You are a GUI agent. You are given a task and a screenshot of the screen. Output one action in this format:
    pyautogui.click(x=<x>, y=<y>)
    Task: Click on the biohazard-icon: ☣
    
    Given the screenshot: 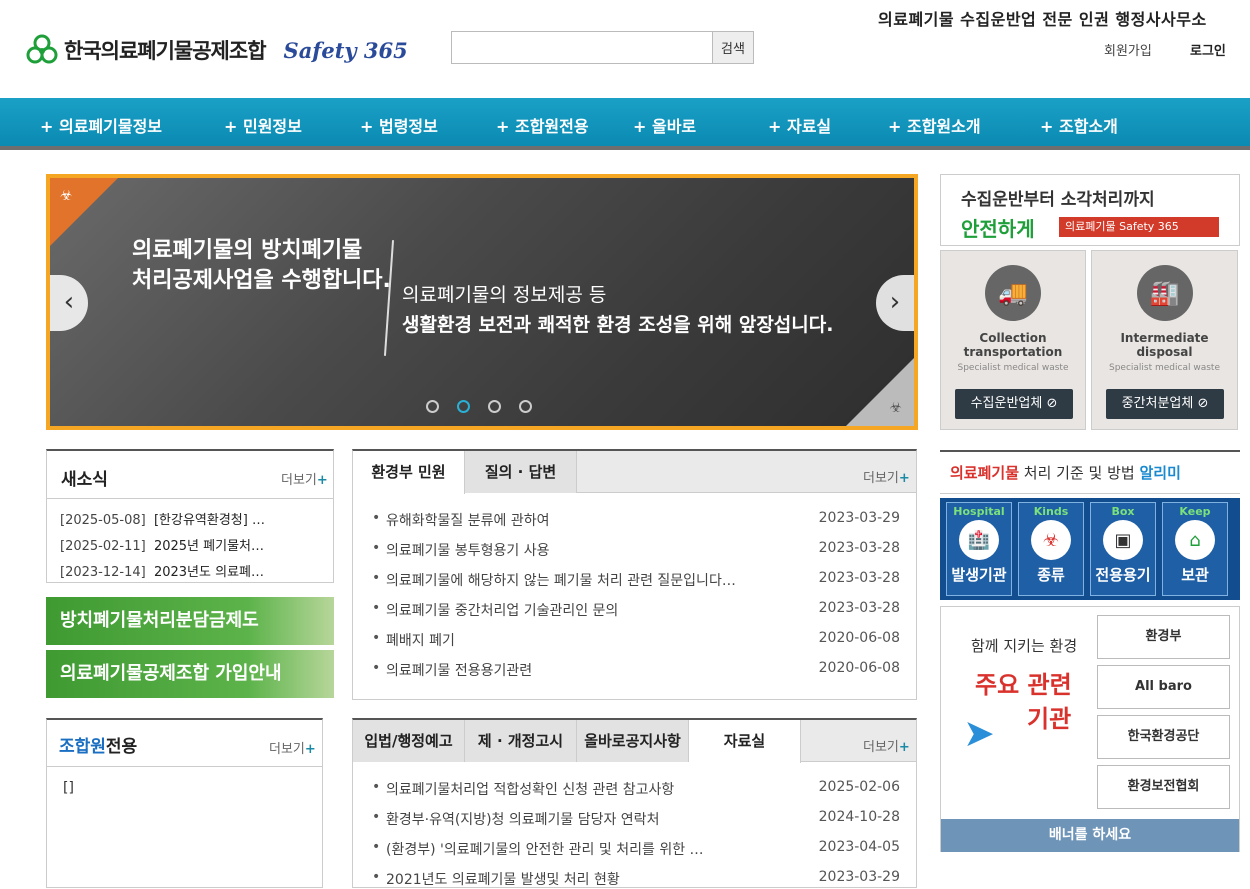 What is the action you would take?
    pyautogui.click(x=895, y=408)
    